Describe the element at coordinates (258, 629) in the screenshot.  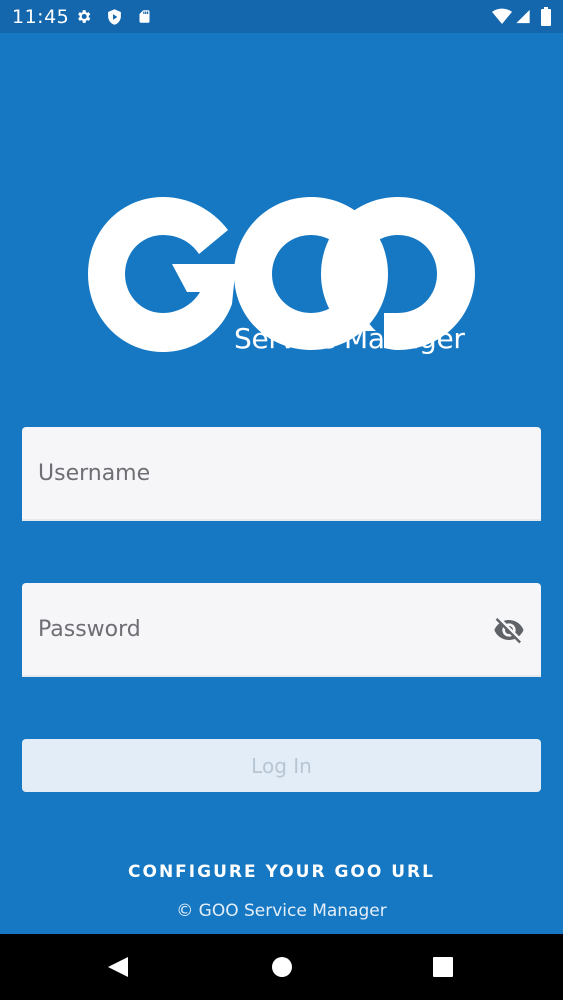
I see `password-input` at that location.